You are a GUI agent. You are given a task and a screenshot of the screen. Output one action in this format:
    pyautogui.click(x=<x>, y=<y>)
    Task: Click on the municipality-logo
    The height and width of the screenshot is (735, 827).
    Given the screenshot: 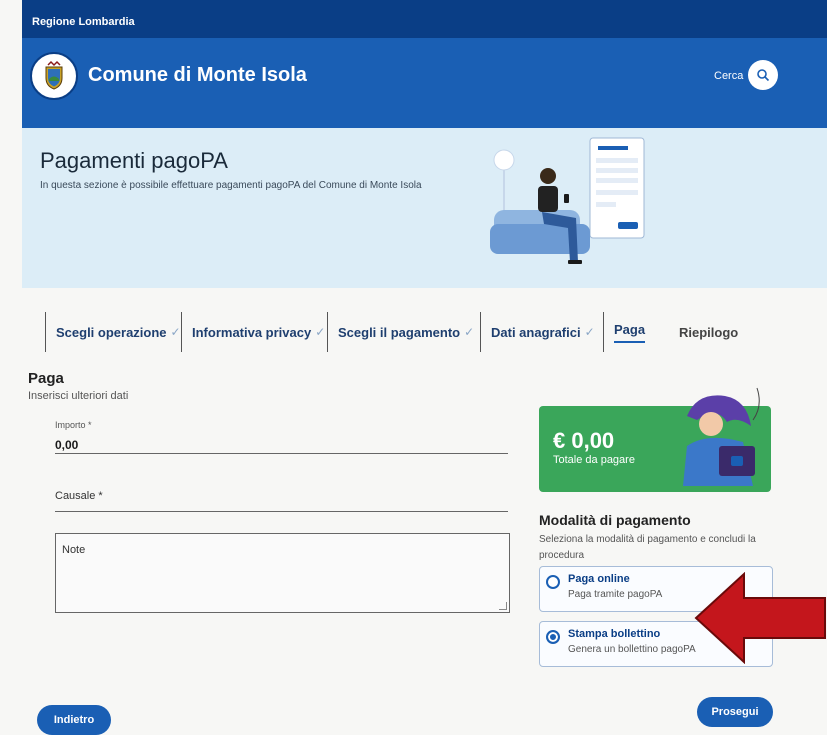 What is the action you would take?
    pyautogui.click(x=54, y=76)
    